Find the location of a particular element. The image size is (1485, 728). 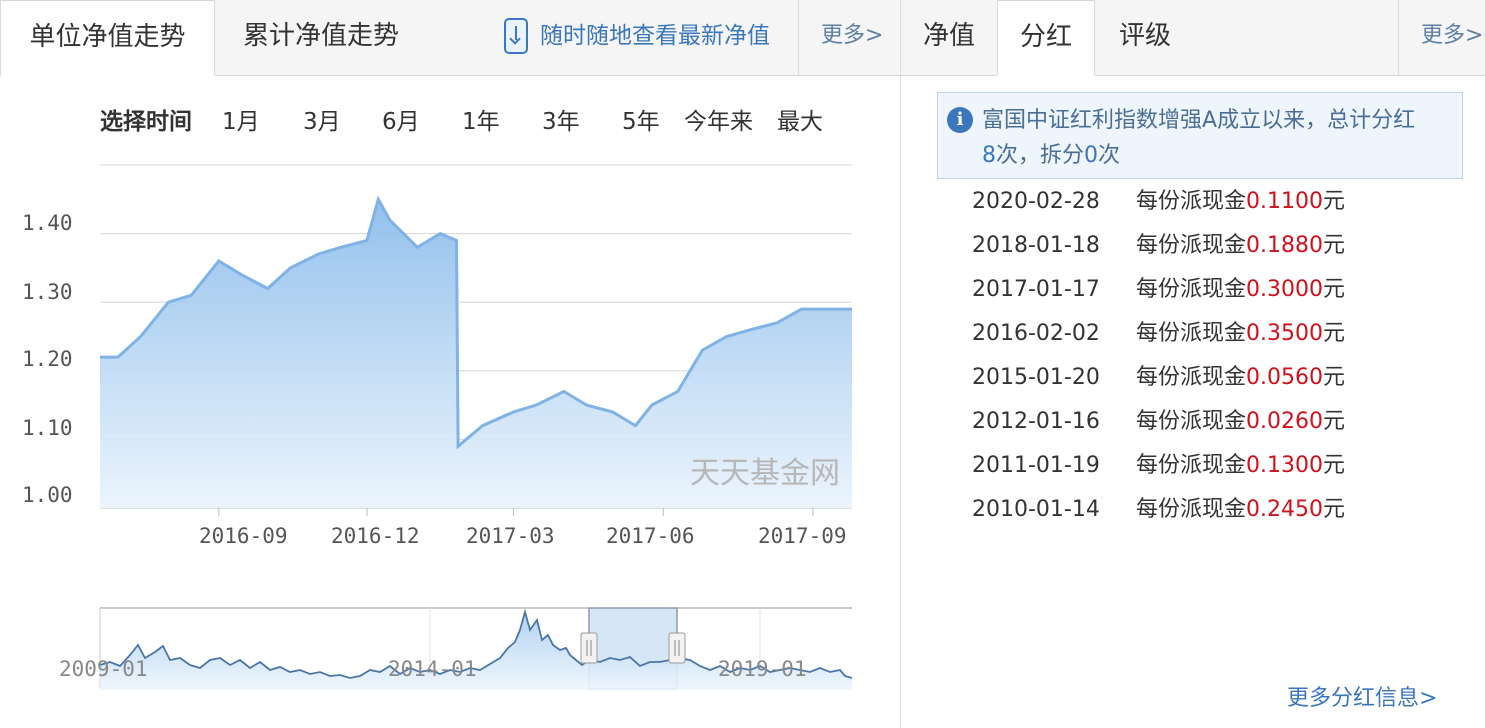

range-3y: 3年 is located at coordinates (561, 119).